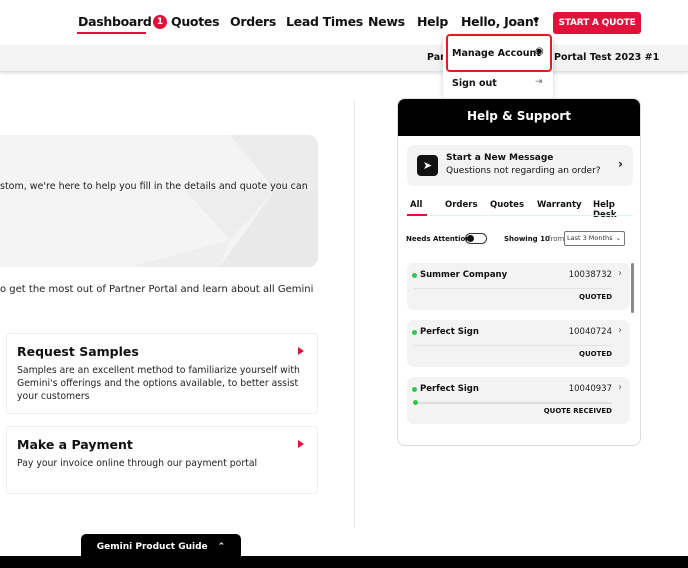  What do you see at coordinates (75, 444) in the screenshot?
I see `card-title: Make a Payment` at bounding box center [75, 444].